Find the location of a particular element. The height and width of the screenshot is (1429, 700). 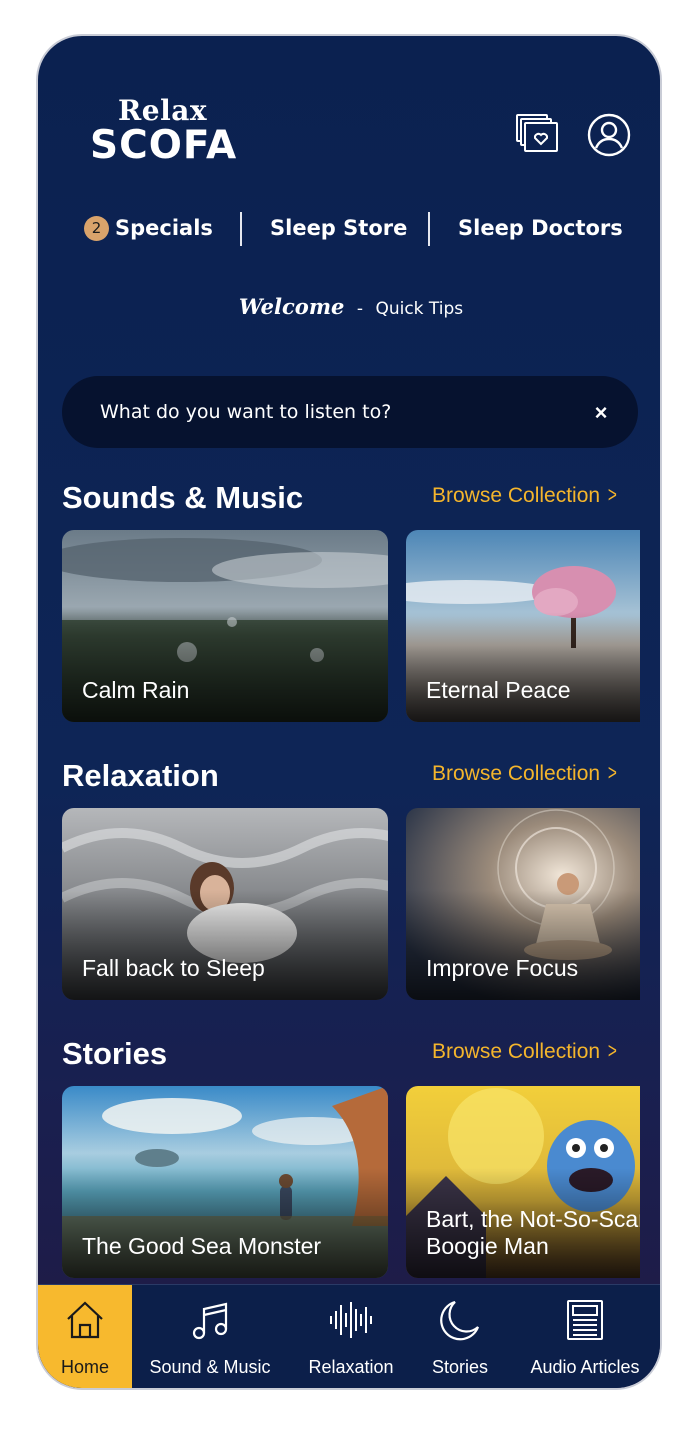

card-title: Improve Focus is located at coordinates (502, 968).